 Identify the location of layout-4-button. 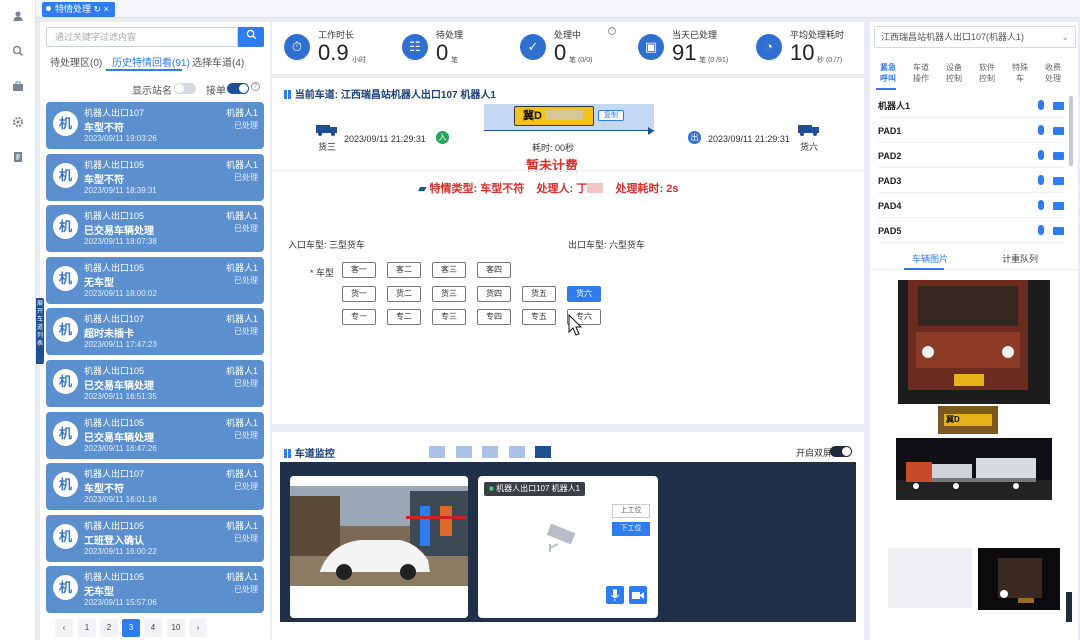
(490, 452).